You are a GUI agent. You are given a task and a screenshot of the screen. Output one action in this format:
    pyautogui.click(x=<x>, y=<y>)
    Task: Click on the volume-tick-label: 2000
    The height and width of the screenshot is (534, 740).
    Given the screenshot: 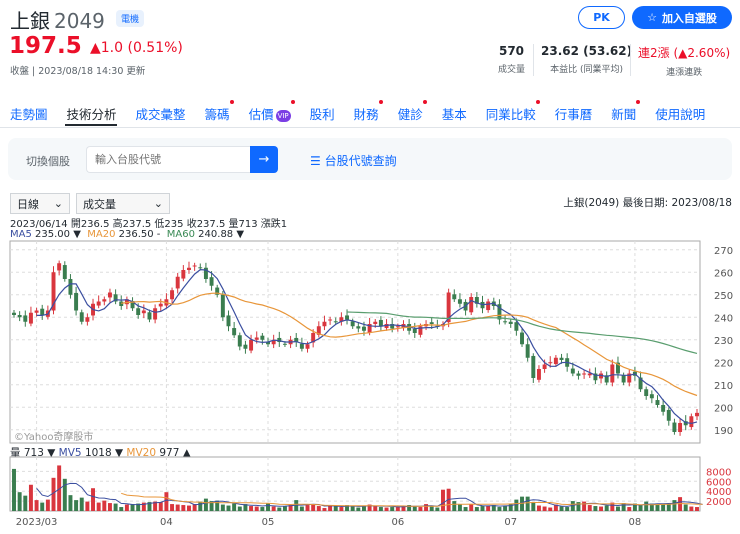 What is the action you would take?
    pyautogui.click(x=718, y=502)
    